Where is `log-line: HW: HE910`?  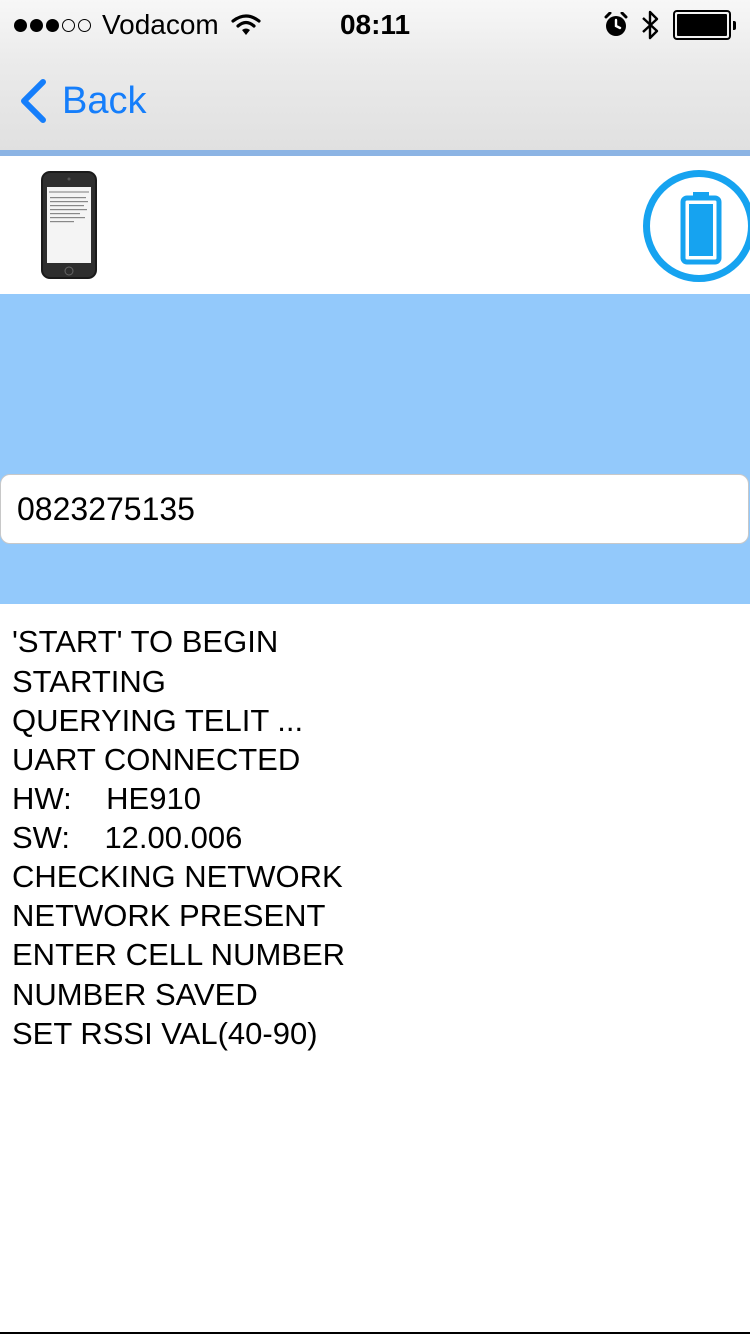
log-line: HW: HE910 is located at coordinates (106, 798).